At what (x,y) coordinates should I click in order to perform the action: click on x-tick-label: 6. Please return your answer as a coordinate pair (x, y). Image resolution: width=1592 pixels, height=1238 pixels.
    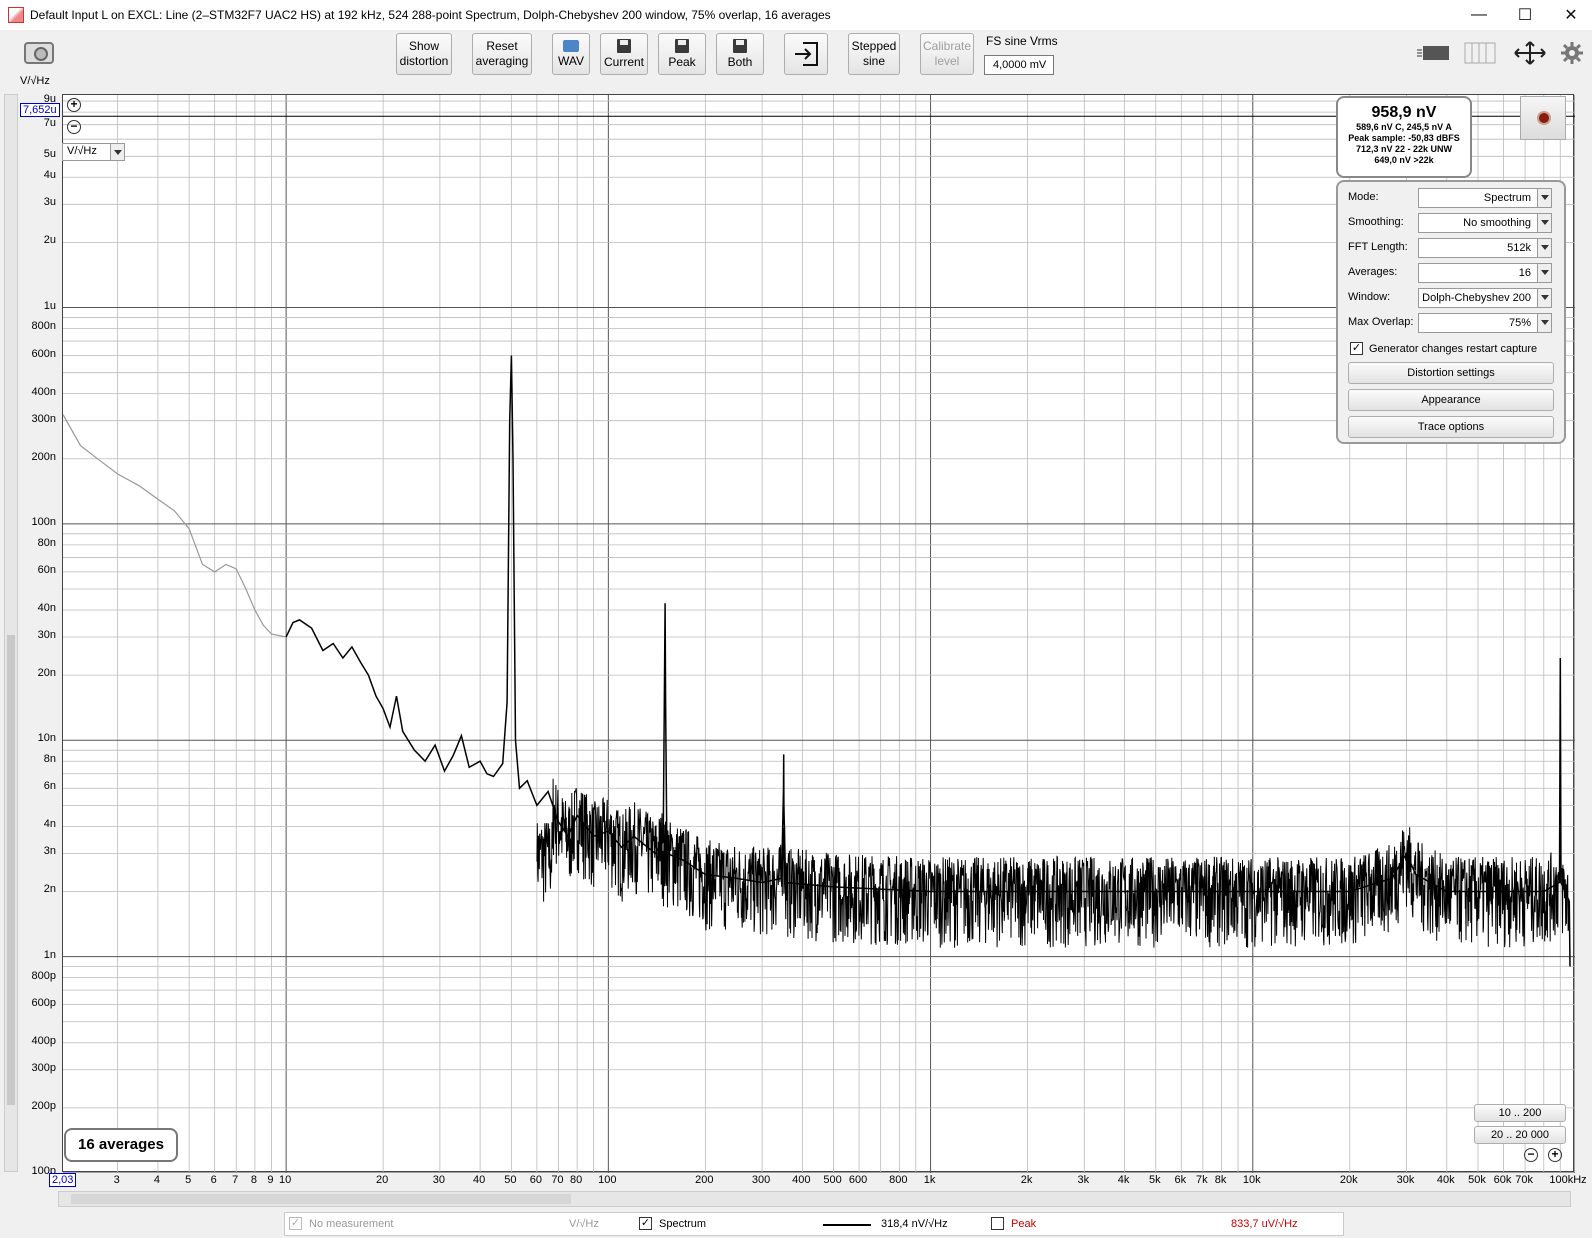
    Looking at the image, I should click on (213, 1180).